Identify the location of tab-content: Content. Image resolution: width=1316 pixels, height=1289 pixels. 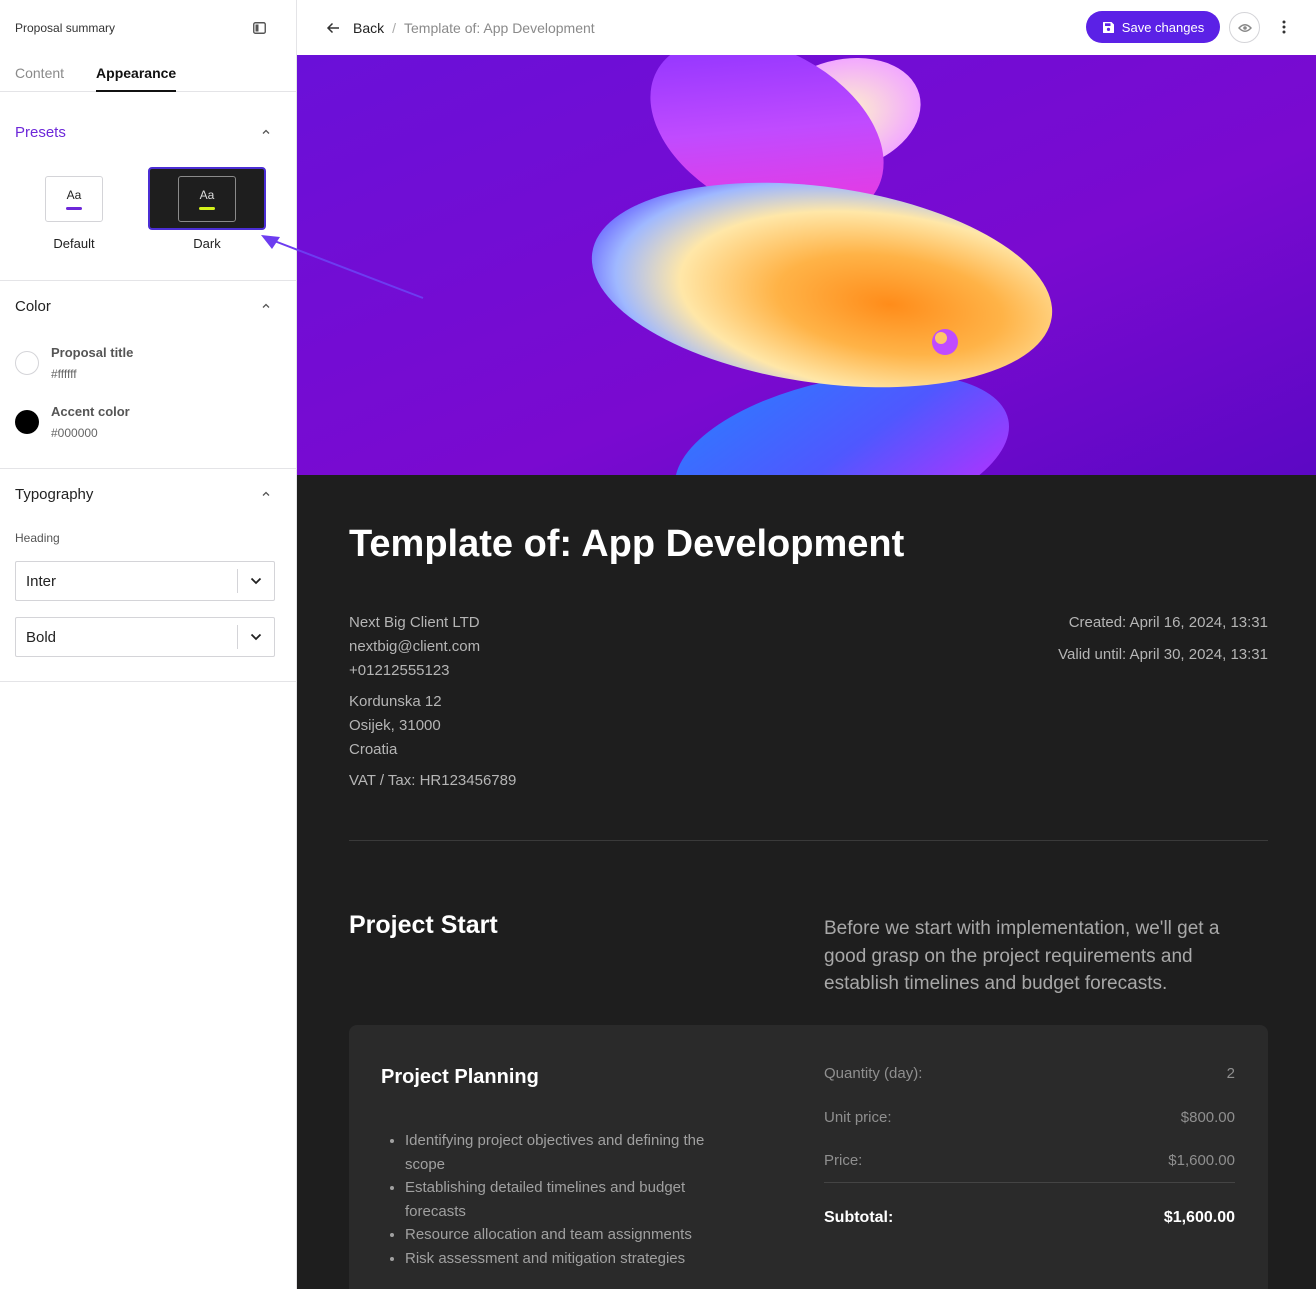
(39, 73).